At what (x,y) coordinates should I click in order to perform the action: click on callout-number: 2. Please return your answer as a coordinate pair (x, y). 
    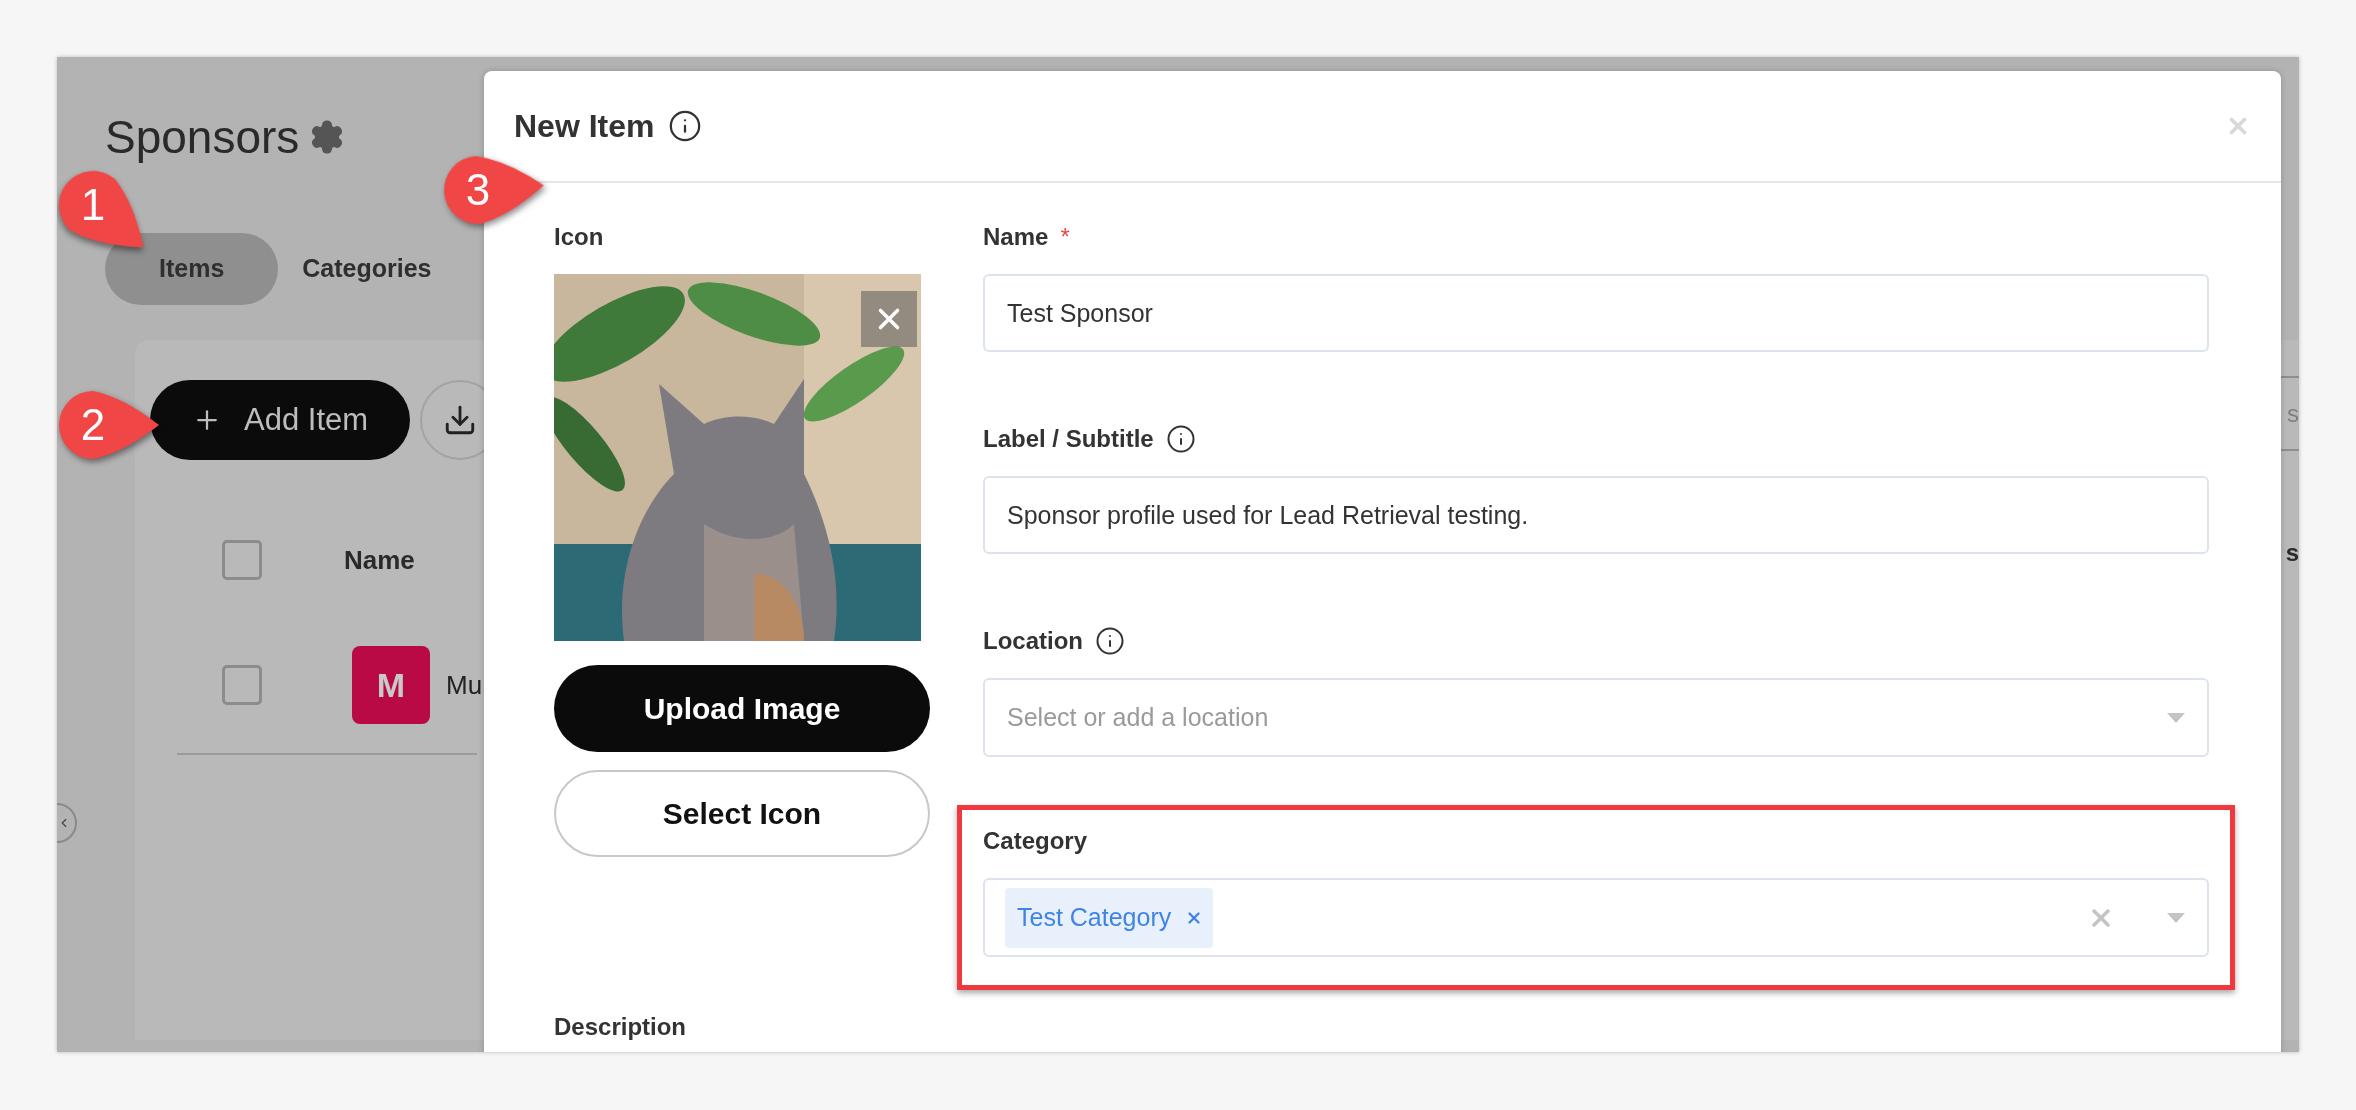
    Looking at the image, I should click on (93, 425).